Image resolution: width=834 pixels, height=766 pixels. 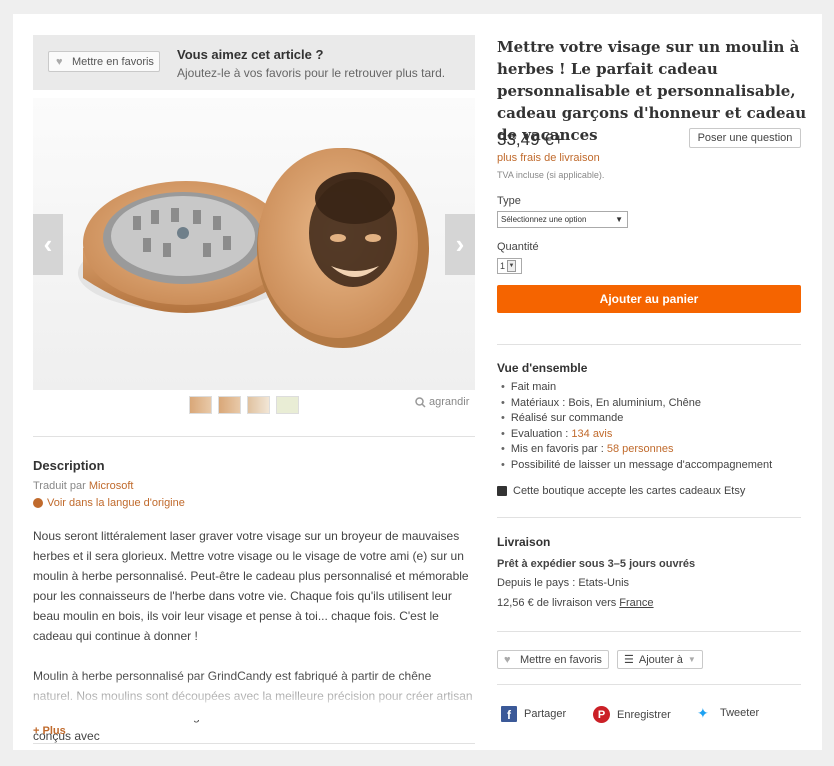 I want to click on list-icon: ☰, so click(x=629, y=660).